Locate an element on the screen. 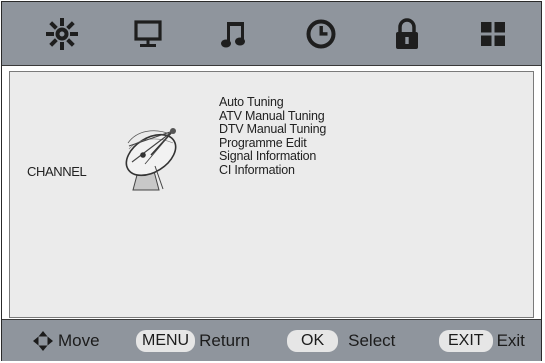 This screenshot has height=363, width=545. music-note-icon is located at coordinates (233, 35).